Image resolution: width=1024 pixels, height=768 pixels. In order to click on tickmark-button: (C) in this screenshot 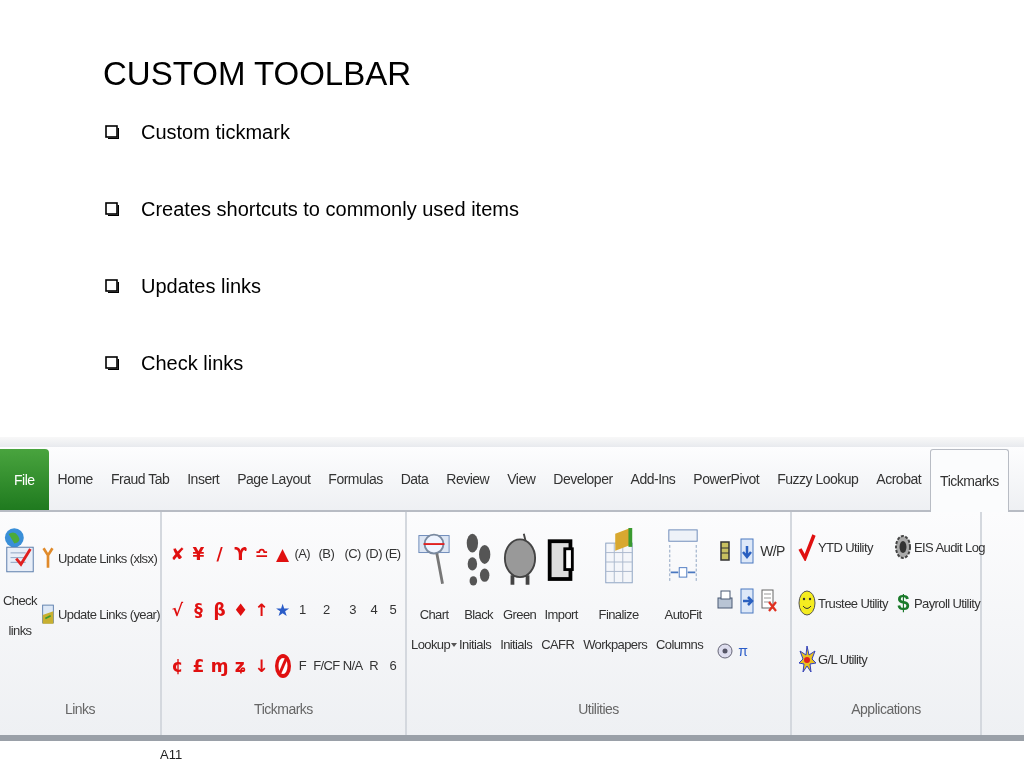, I will do `click(353, 554)`.